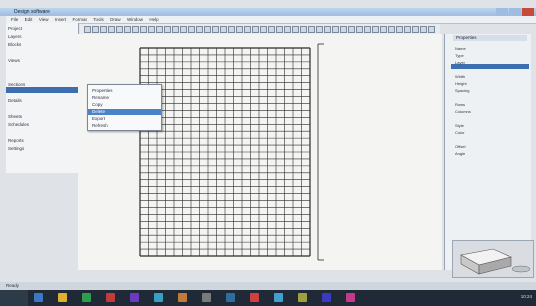  Describe the element at coordinates (98, 19) in the screenshot. I see `menu-tools: Tools` at that location.